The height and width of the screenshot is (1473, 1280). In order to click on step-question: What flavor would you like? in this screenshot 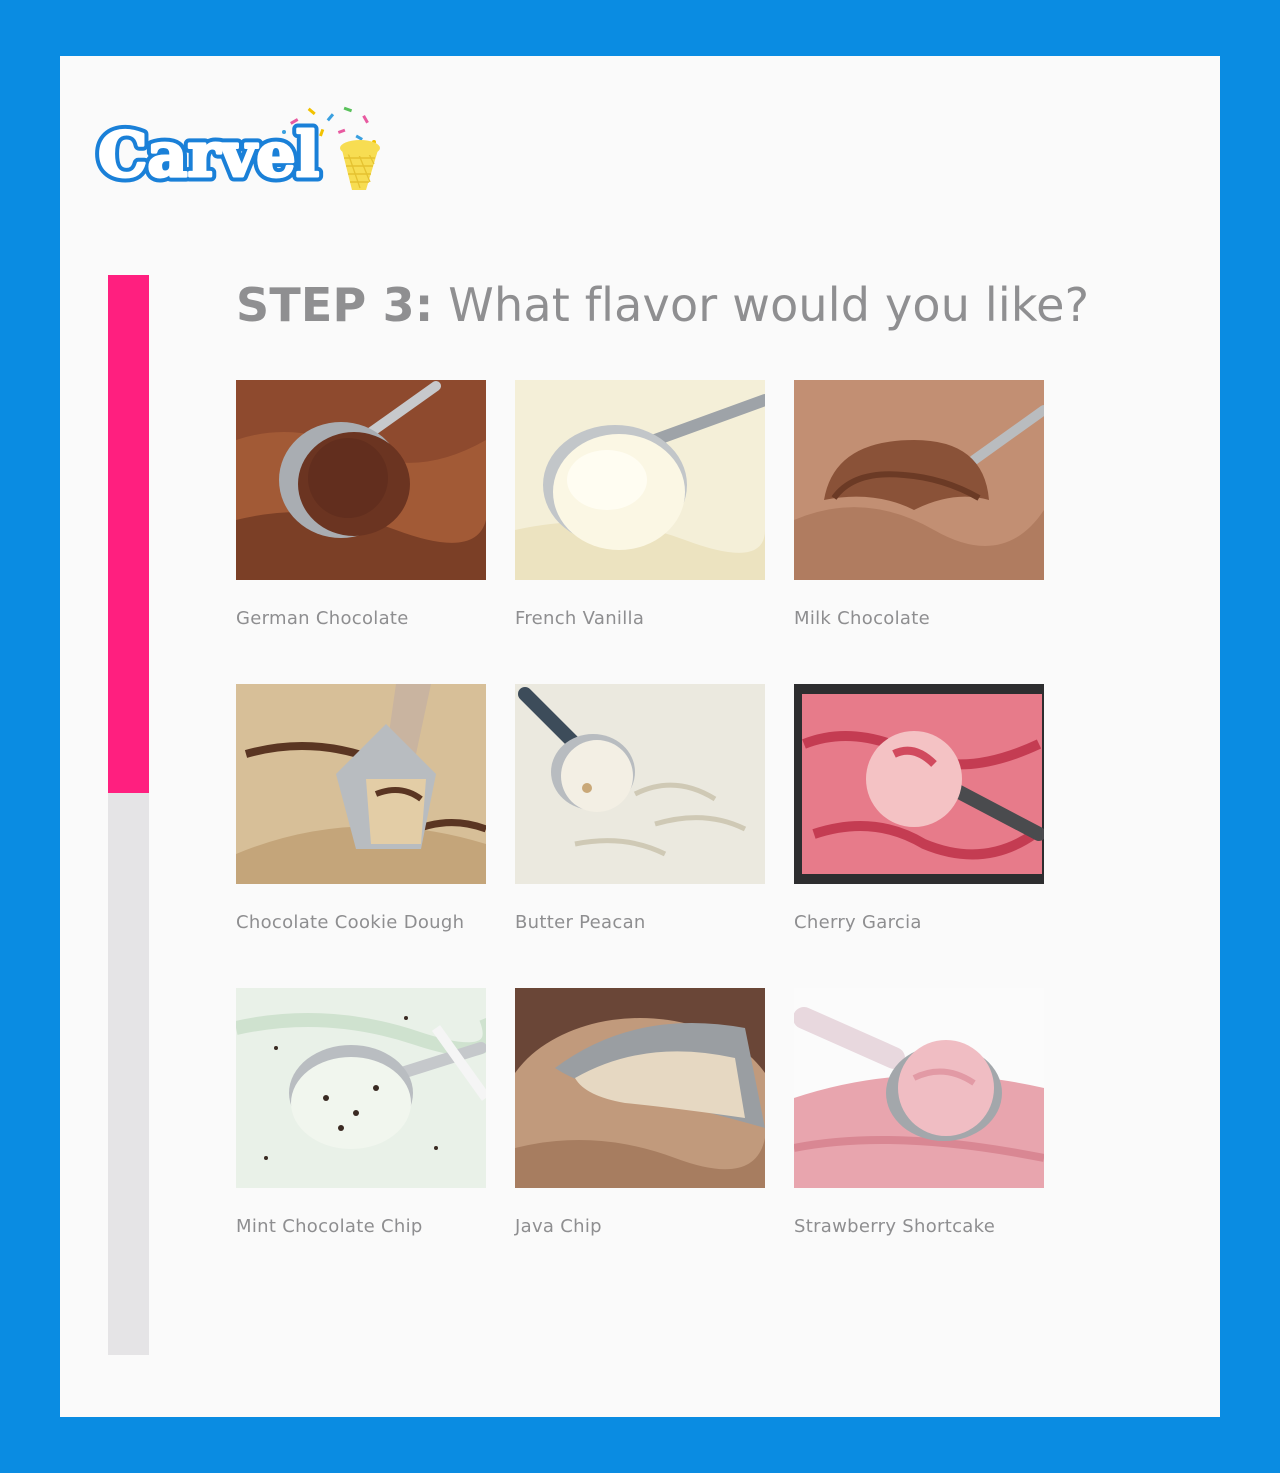, I will do `click(769, 305)`.